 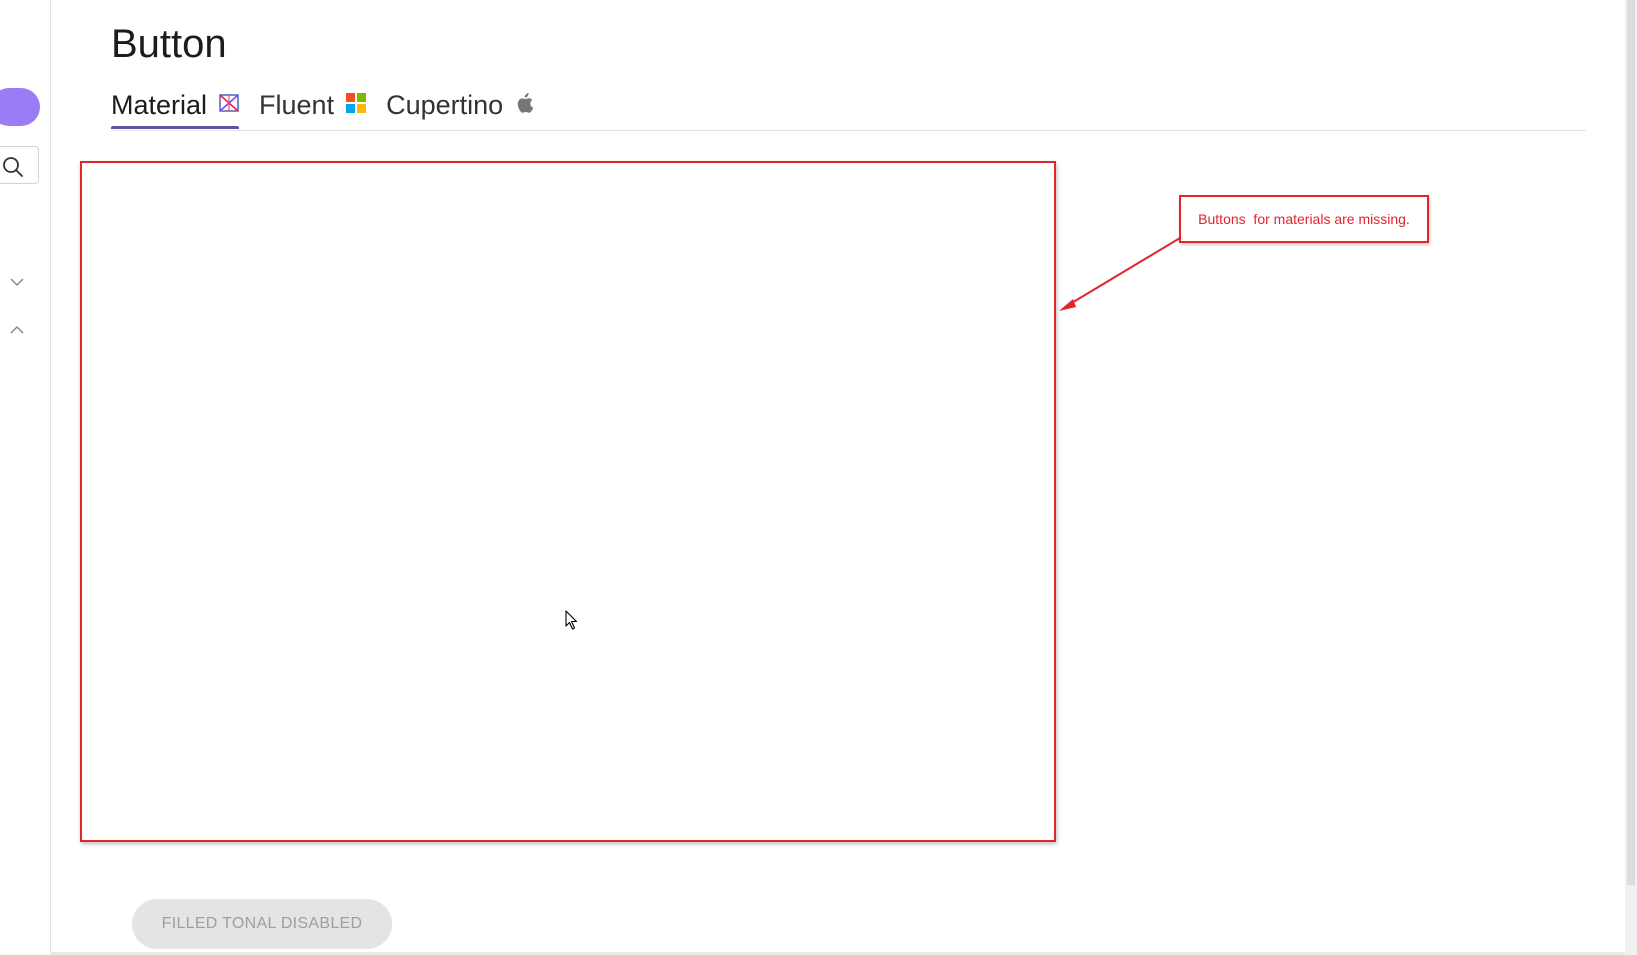 I want to click on tab-fluent: Fluent, so click(x=313, y=105).